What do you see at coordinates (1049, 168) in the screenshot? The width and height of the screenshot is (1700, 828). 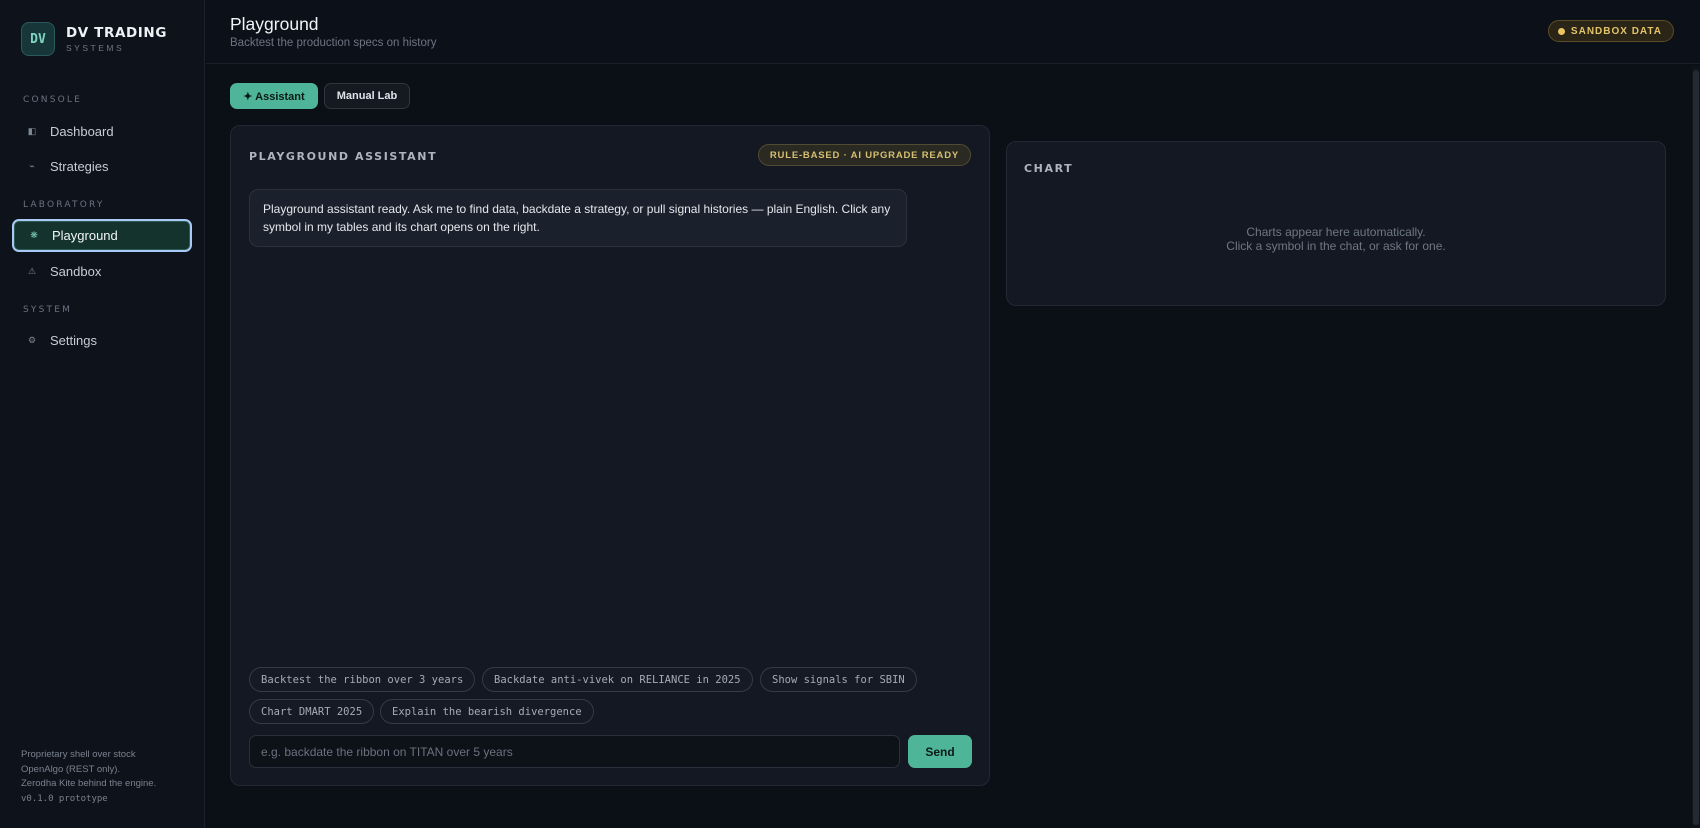 I see `chart-panel-title: CHART` at bounding box center [1049, 168].